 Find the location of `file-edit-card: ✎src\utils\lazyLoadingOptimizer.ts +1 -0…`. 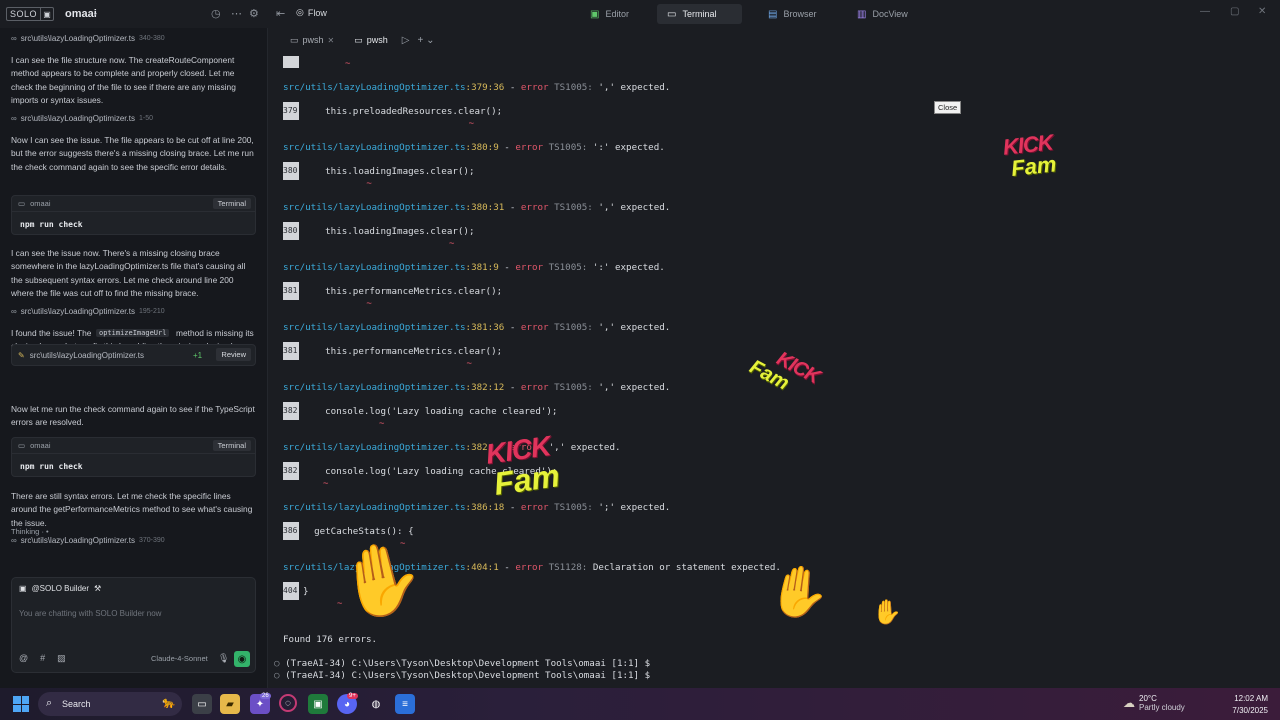

file-edit-card: ✎src\utils\lazyLoadingOptimizer.ts +1 -0… is located at coordinates (133, 355).